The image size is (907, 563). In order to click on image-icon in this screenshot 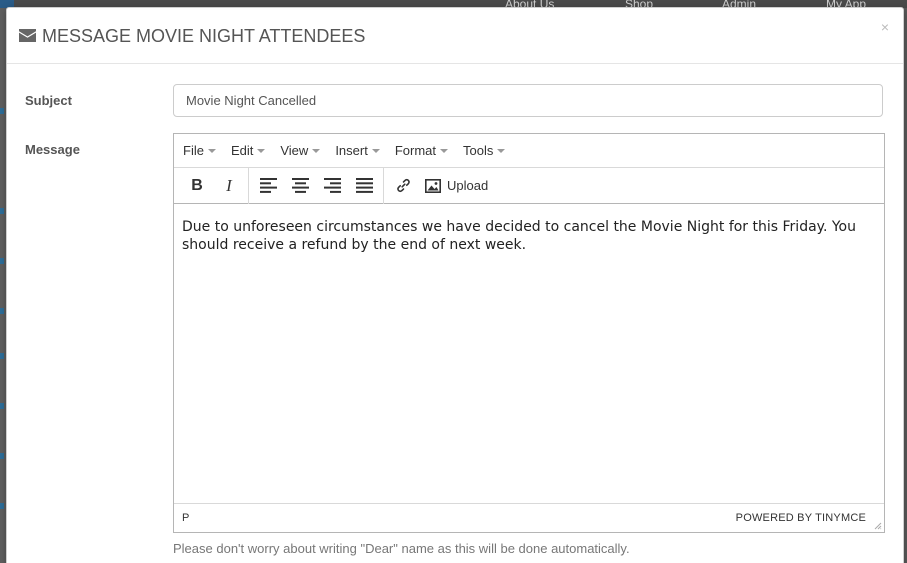, I will do `click(433, 185)`.